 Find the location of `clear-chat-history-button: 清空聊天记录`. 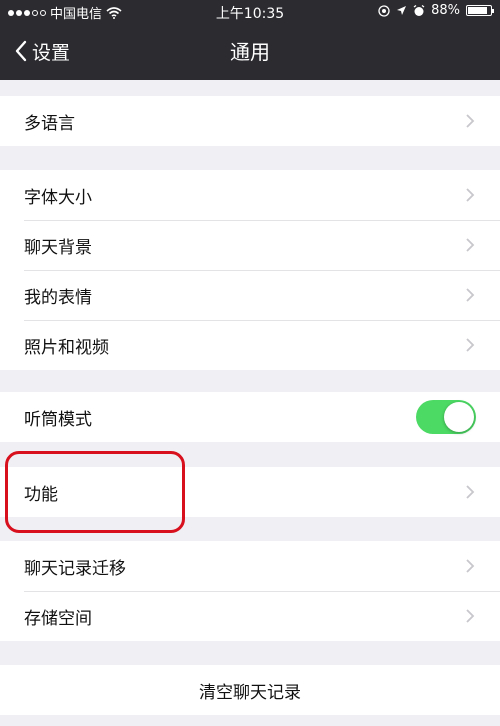

clear-chat-history-button: 清空聊天记录 is located at coordinates (250, 690).